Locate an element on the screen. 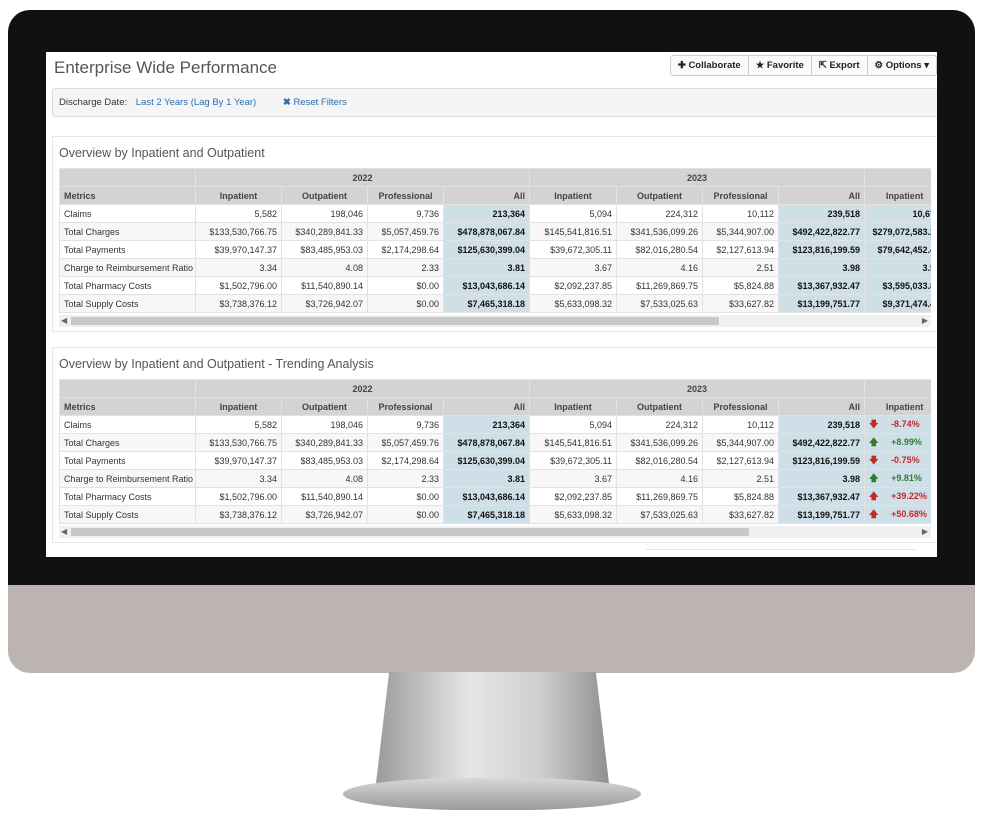 This screenshot has width=983, height=821. trend-value: +8.99% is located at coordinates (906, 441).